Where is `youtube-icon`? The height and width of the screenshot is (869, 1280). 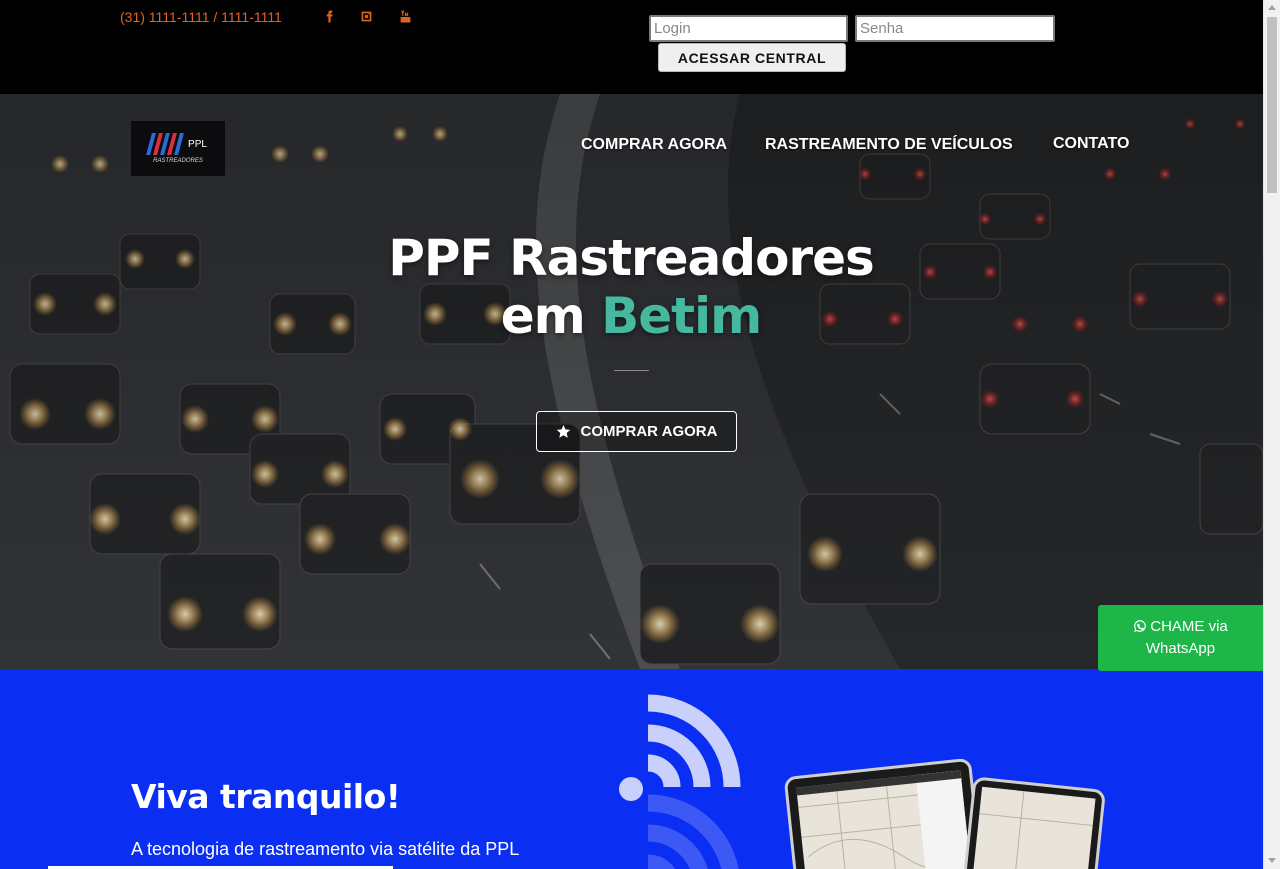
youtube-icon is located at coordinates (405, 16).